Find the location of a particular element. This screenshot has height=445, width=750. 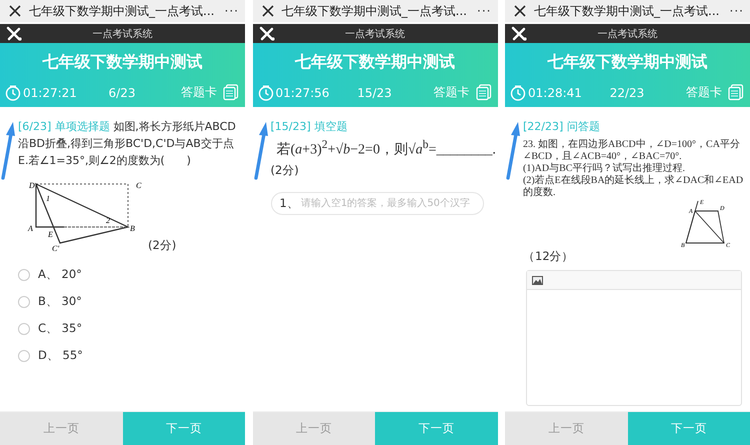

progress-text: 22/23 is located at coordinates (627, 93).